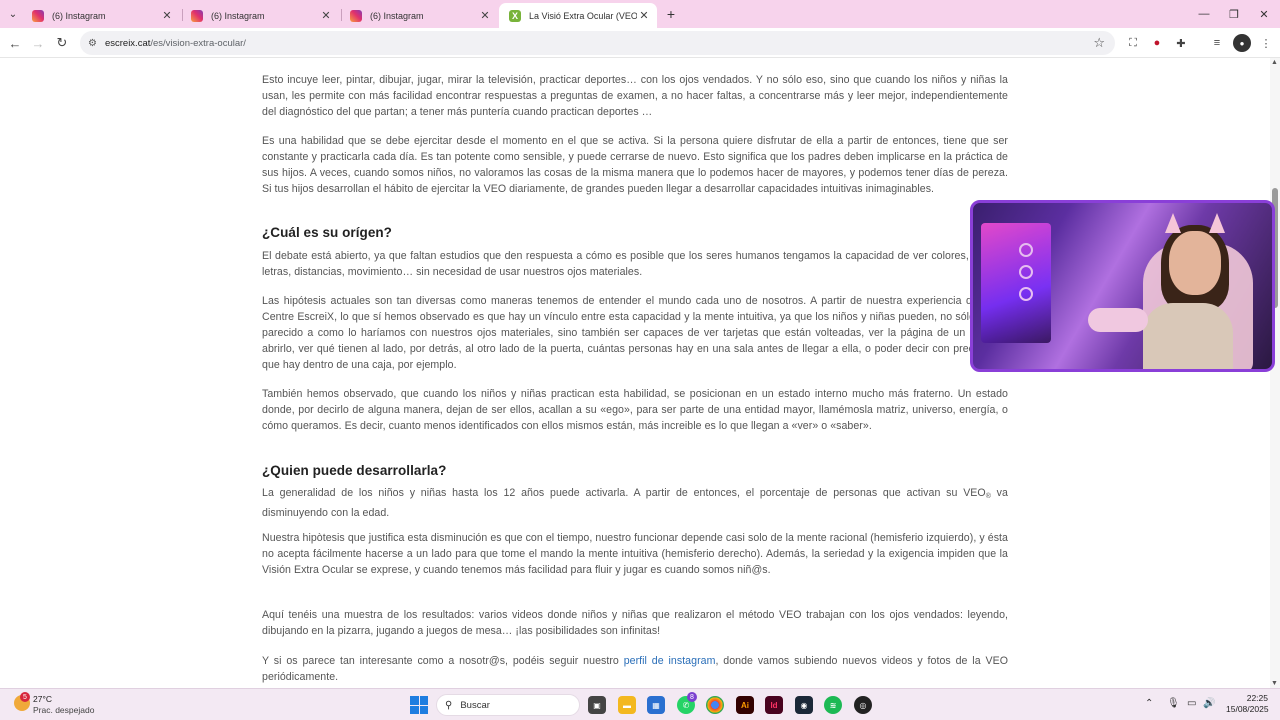 The width and height of the screenshot is (1280, 720). I want to click on tab-instagram-3: (6) Instagram ✕, so click(419, 15).